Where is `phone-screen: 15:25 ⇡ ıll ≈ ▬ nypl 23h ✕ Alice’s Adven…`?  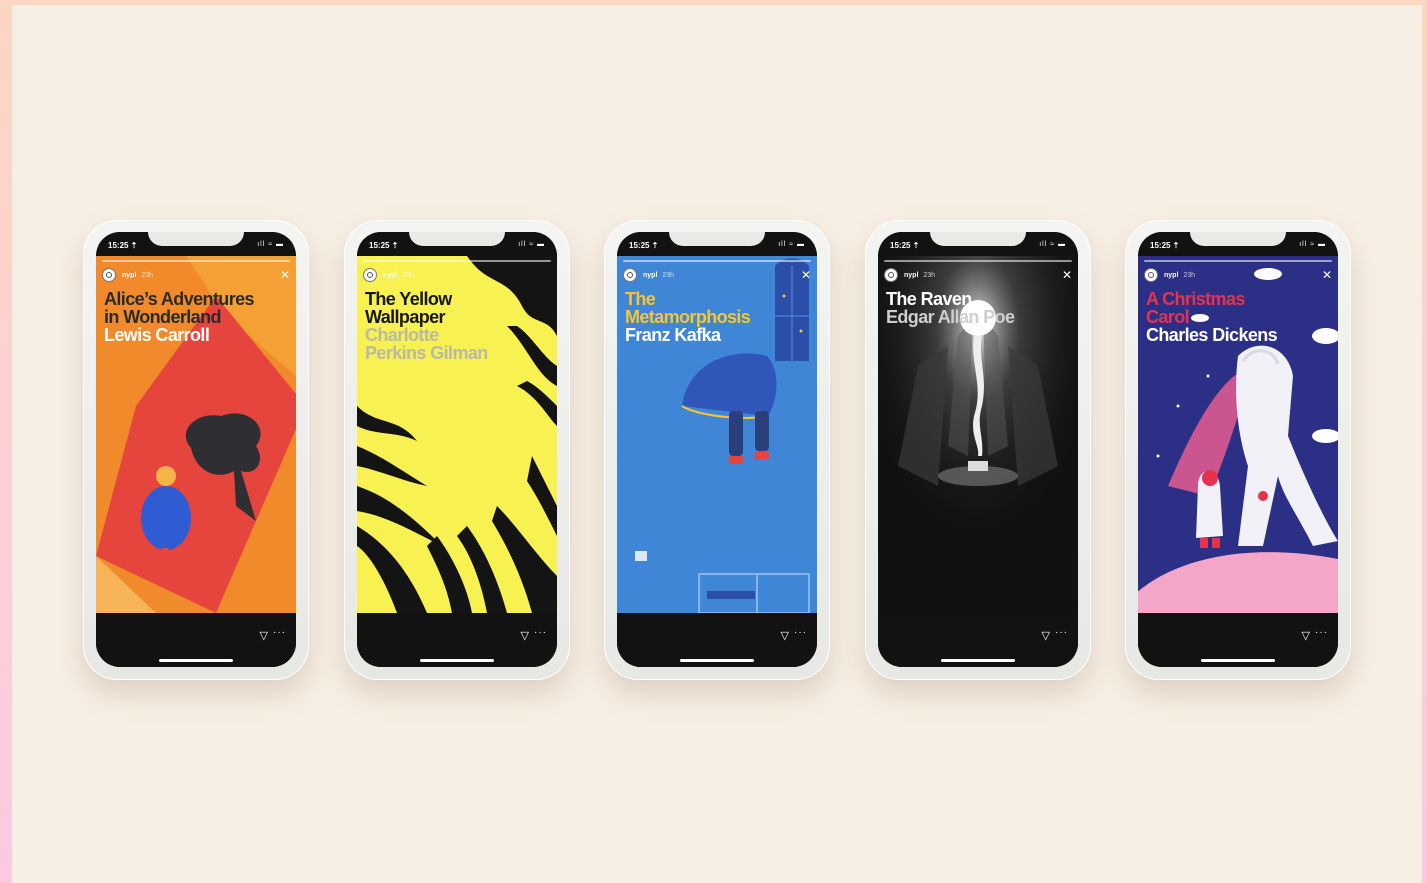 phone-screen: 15:25 ⇡ ıll ≈ ▬ nypl 23h ✕ Alice’s Adven… is located at coordinates (196, 449).